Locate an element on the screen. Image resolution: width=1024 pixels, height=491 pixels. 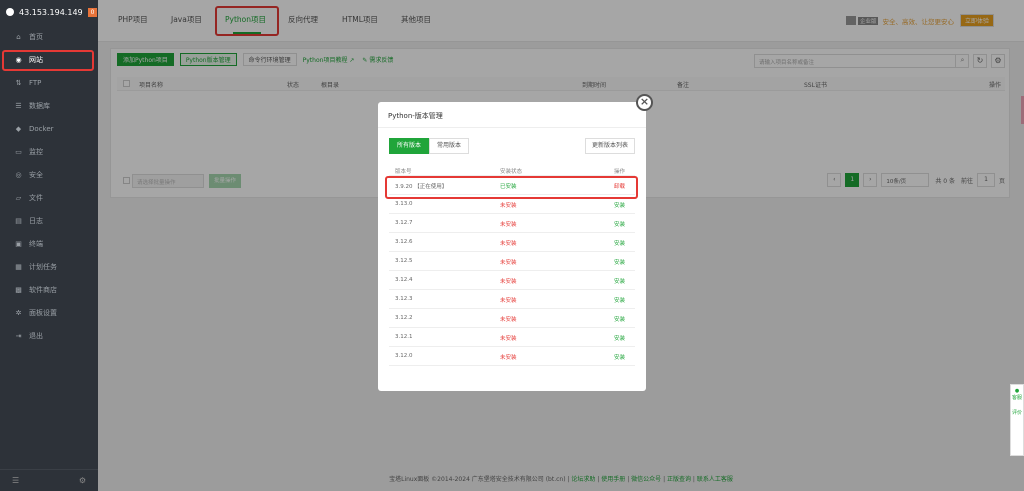
version-row: 3.12.0 未安装 安装 is located at coordinates (512, 356).